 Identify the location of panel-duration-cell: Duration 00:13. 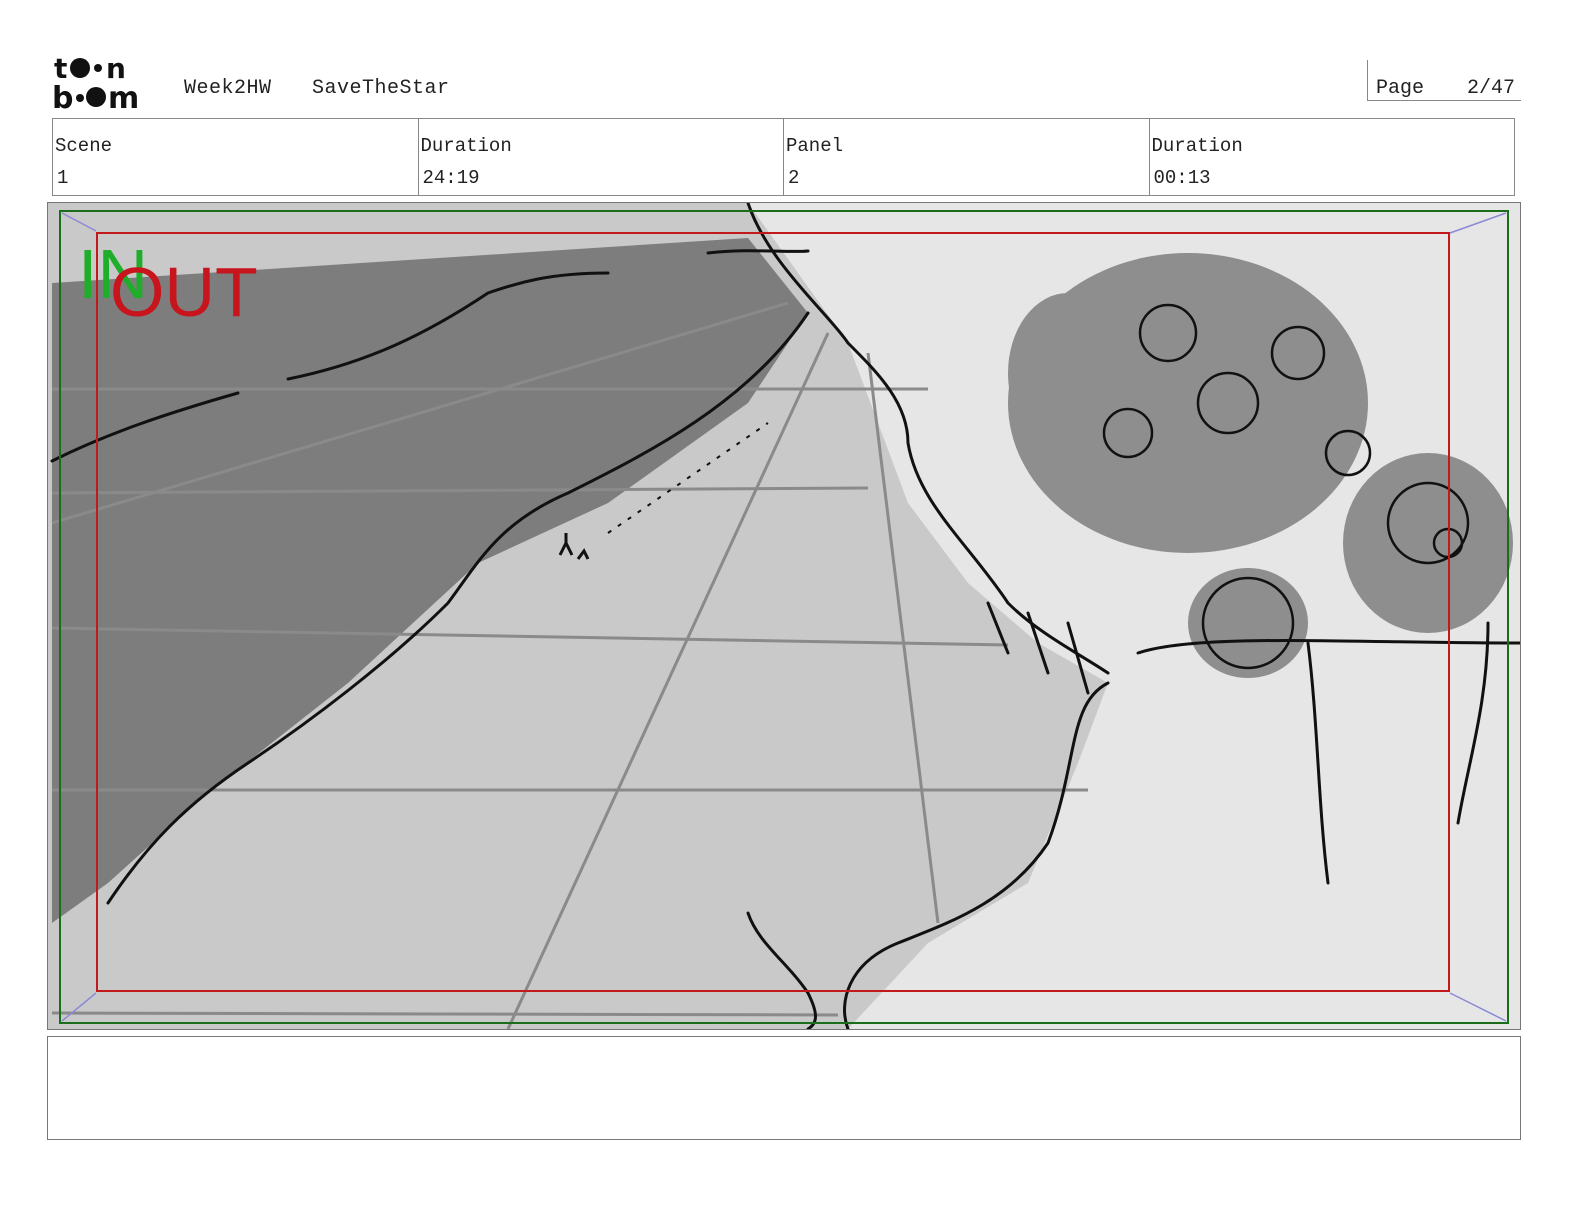
(1331, 157).